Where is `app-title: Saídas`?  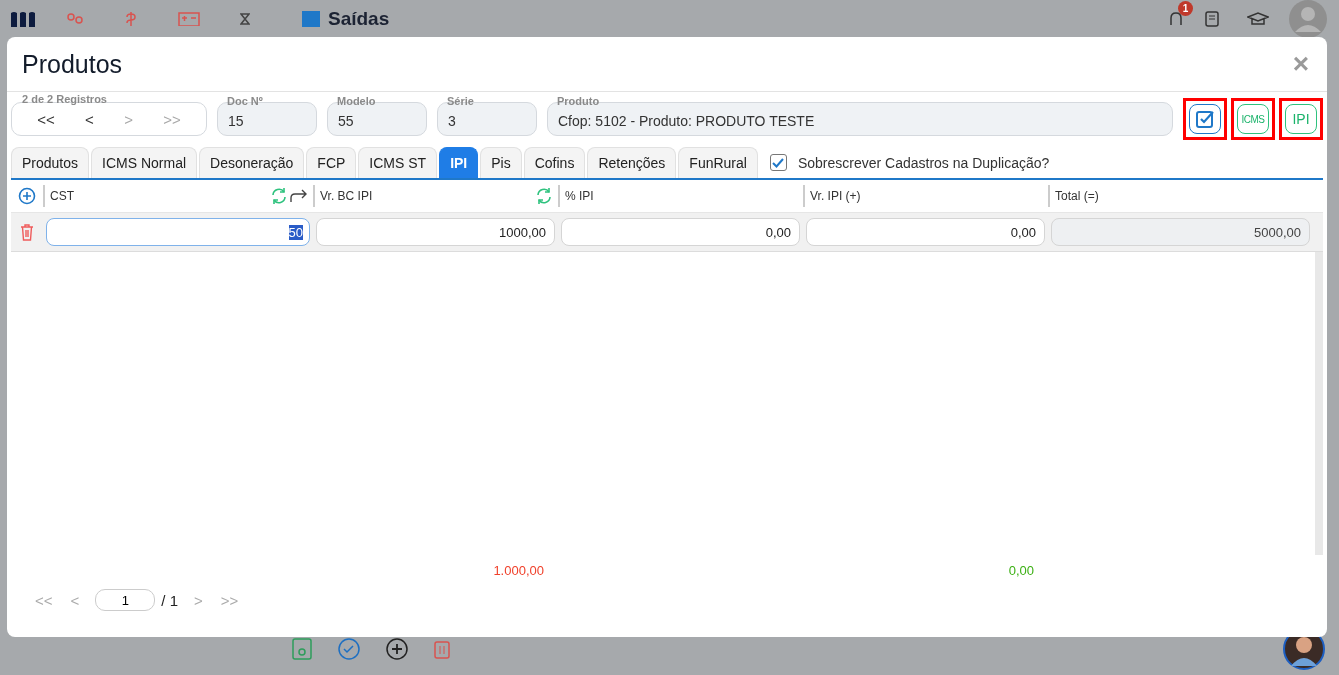 app-title: Saídas is located at coordinates (359, 18).